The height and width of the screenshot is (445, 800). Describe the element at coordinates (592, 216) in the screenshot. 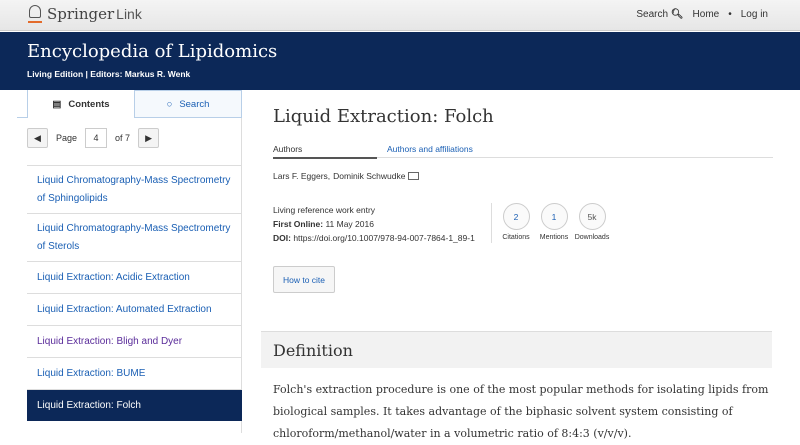

I see `metric-value: 5k` at that location.